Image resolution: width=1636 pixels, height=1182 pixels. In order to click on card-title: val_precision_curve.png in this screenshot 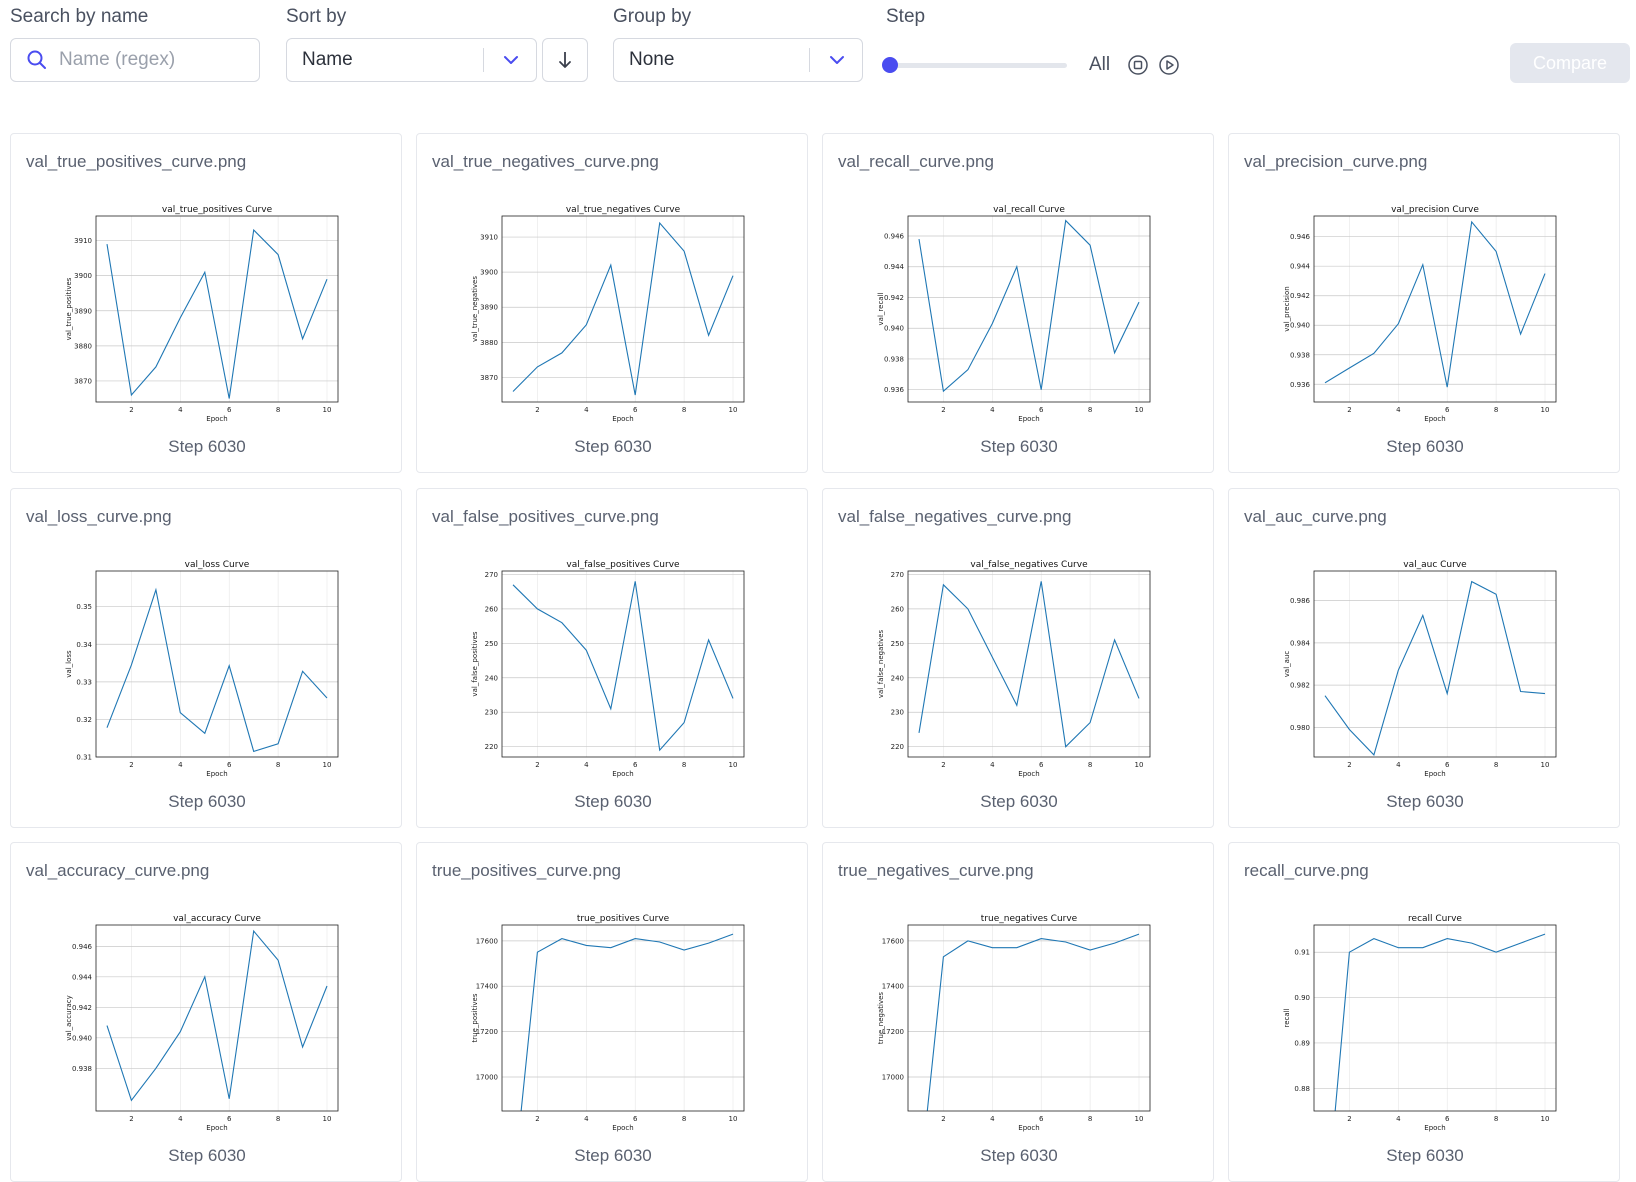, I will do `click(1336, 161)`.